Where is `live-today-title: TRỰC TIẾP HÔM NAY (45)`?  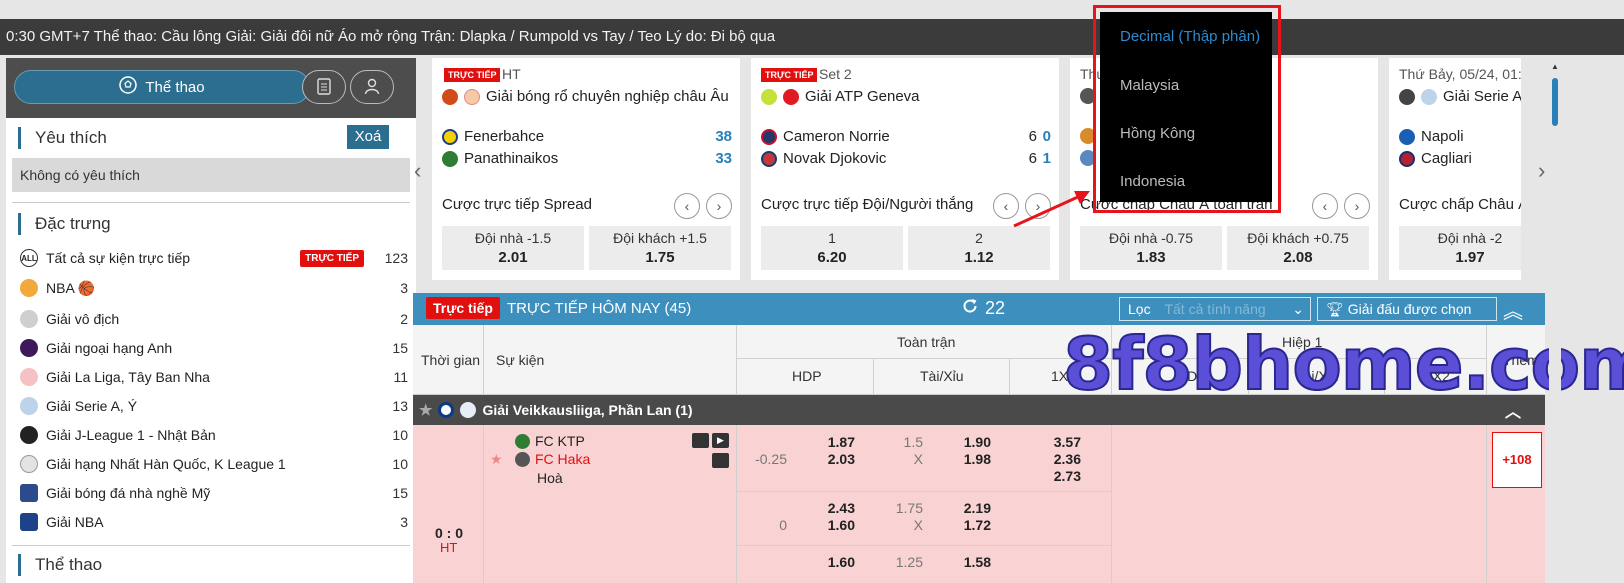
live-today-title: TRỰC TIẾP HÔM NAY (45) is located at coordinates (599, 308).